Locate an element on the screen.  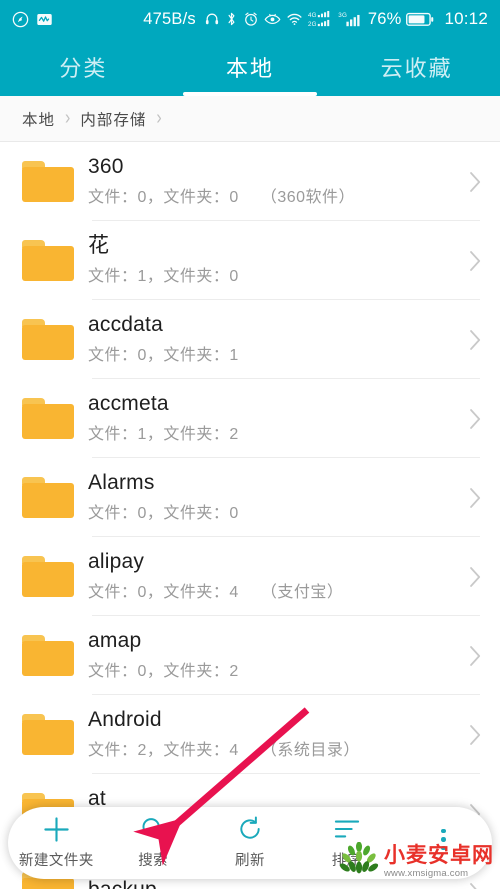
file-name: Alarms is located at coordinates (121, 482).